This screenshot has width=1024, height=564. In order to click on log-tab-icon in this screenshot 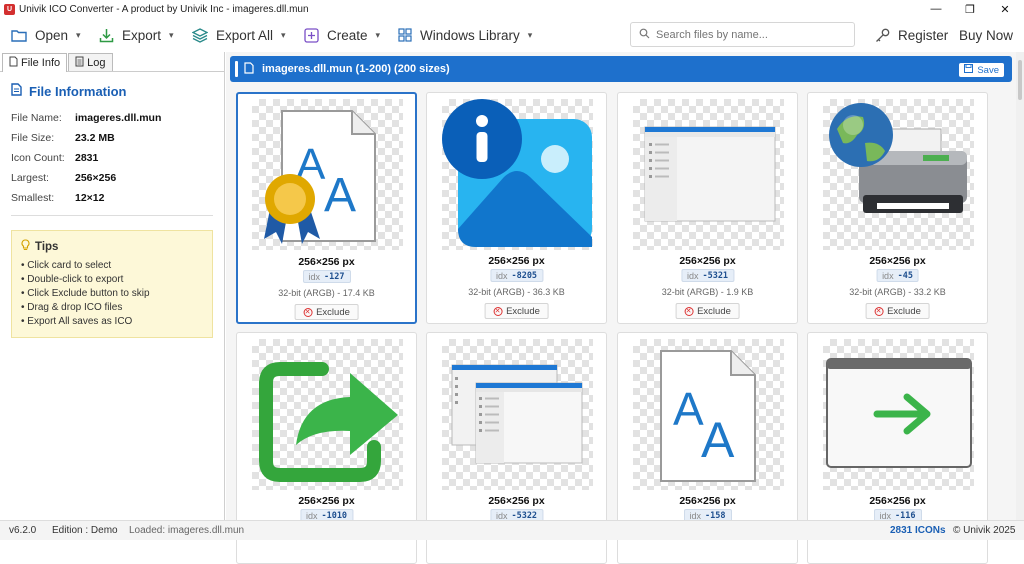, I will do `click(79, 63)`.